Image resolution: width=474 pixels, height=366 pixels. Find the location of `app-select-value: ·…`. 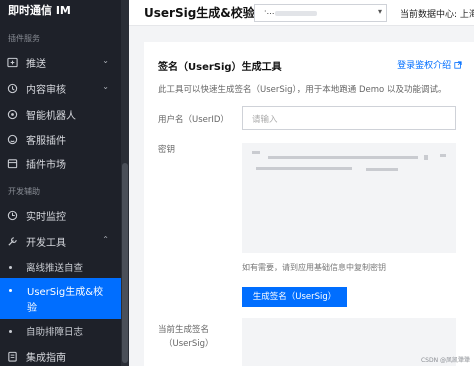

app-select-value: ·… is located at coordinates (269, 11).